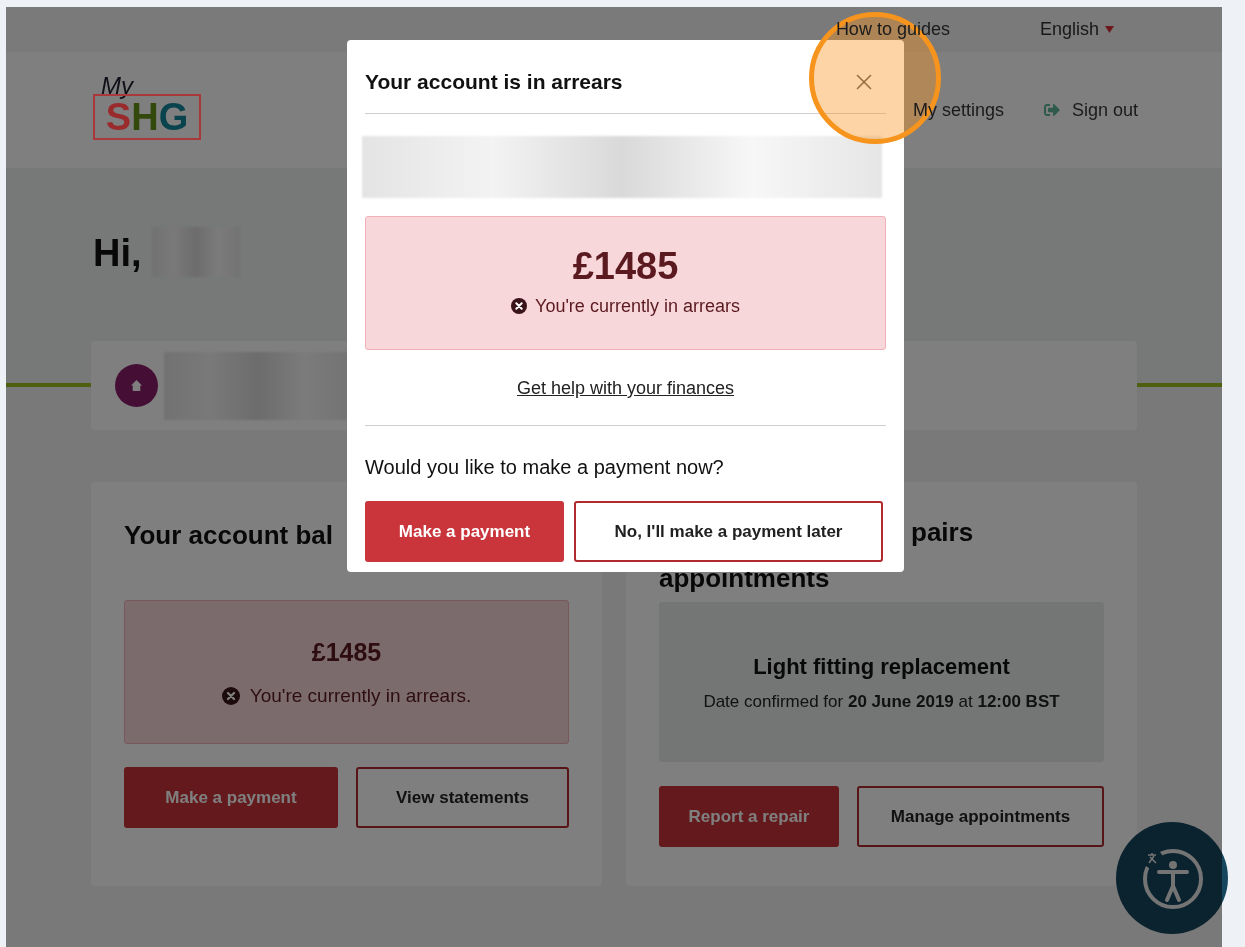  What do you see at coordinates (1090, 110) in the screenshot?
I see `sign-out-link: Sign out` at bounding box center [1090, 110].